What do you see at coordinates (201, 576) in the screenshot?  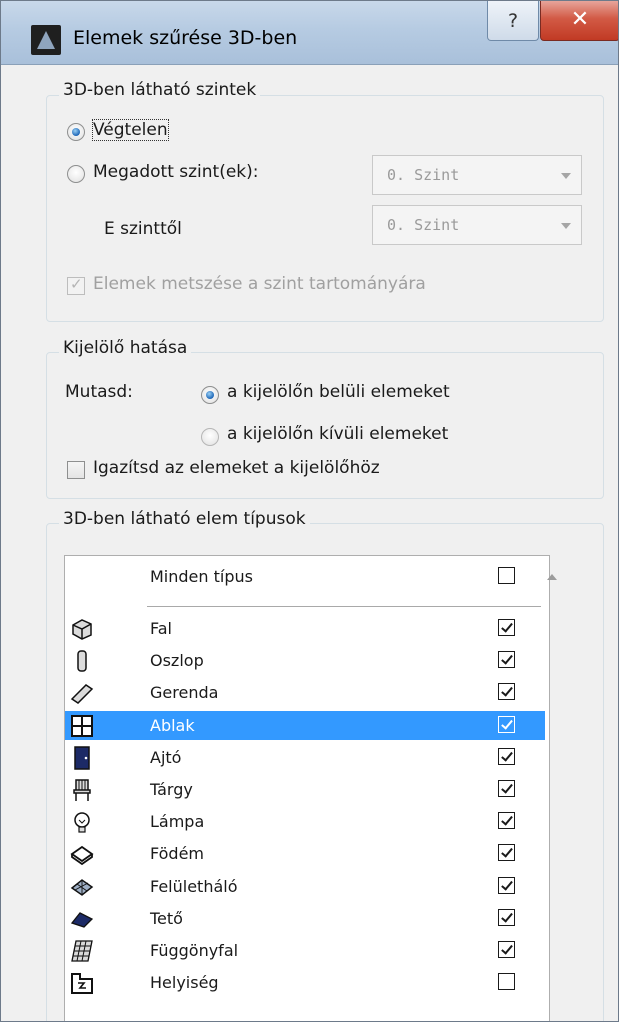 I see `all-types-label: Minden típus` at bounding box center [201, 576].